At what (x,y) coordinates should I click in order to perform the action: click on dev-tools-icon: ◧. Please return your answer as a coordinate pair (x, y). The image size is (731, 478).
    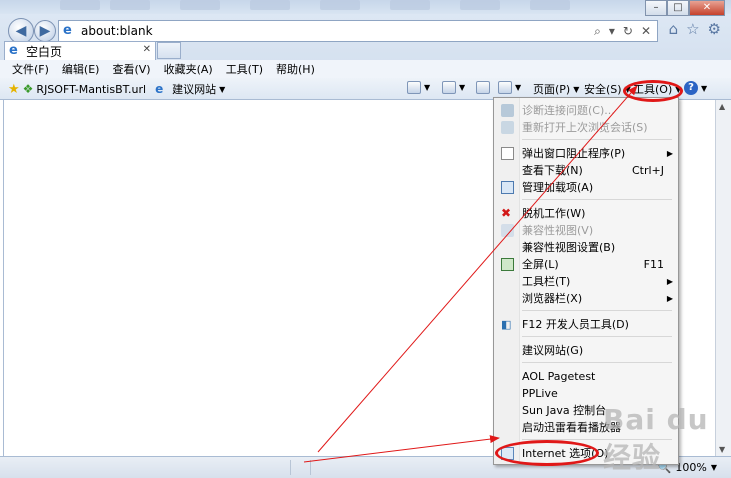
    Looking at the image, I should click on (506, 324).